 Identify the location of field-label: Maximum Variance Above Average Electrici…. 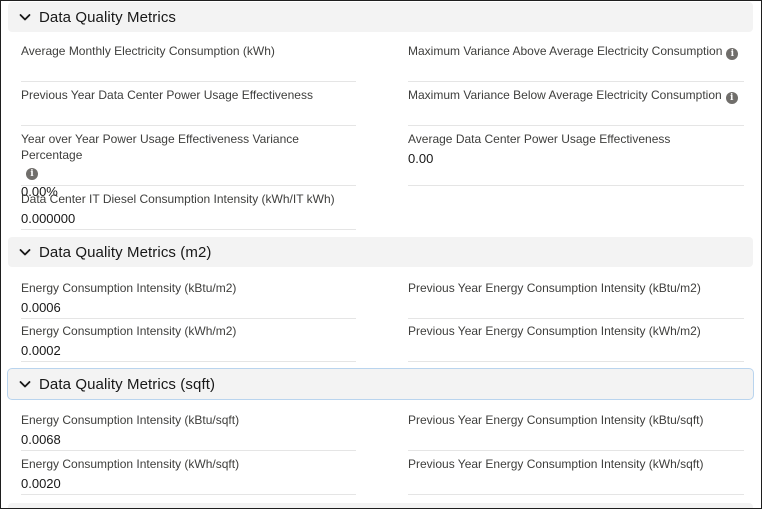
(576, 51).